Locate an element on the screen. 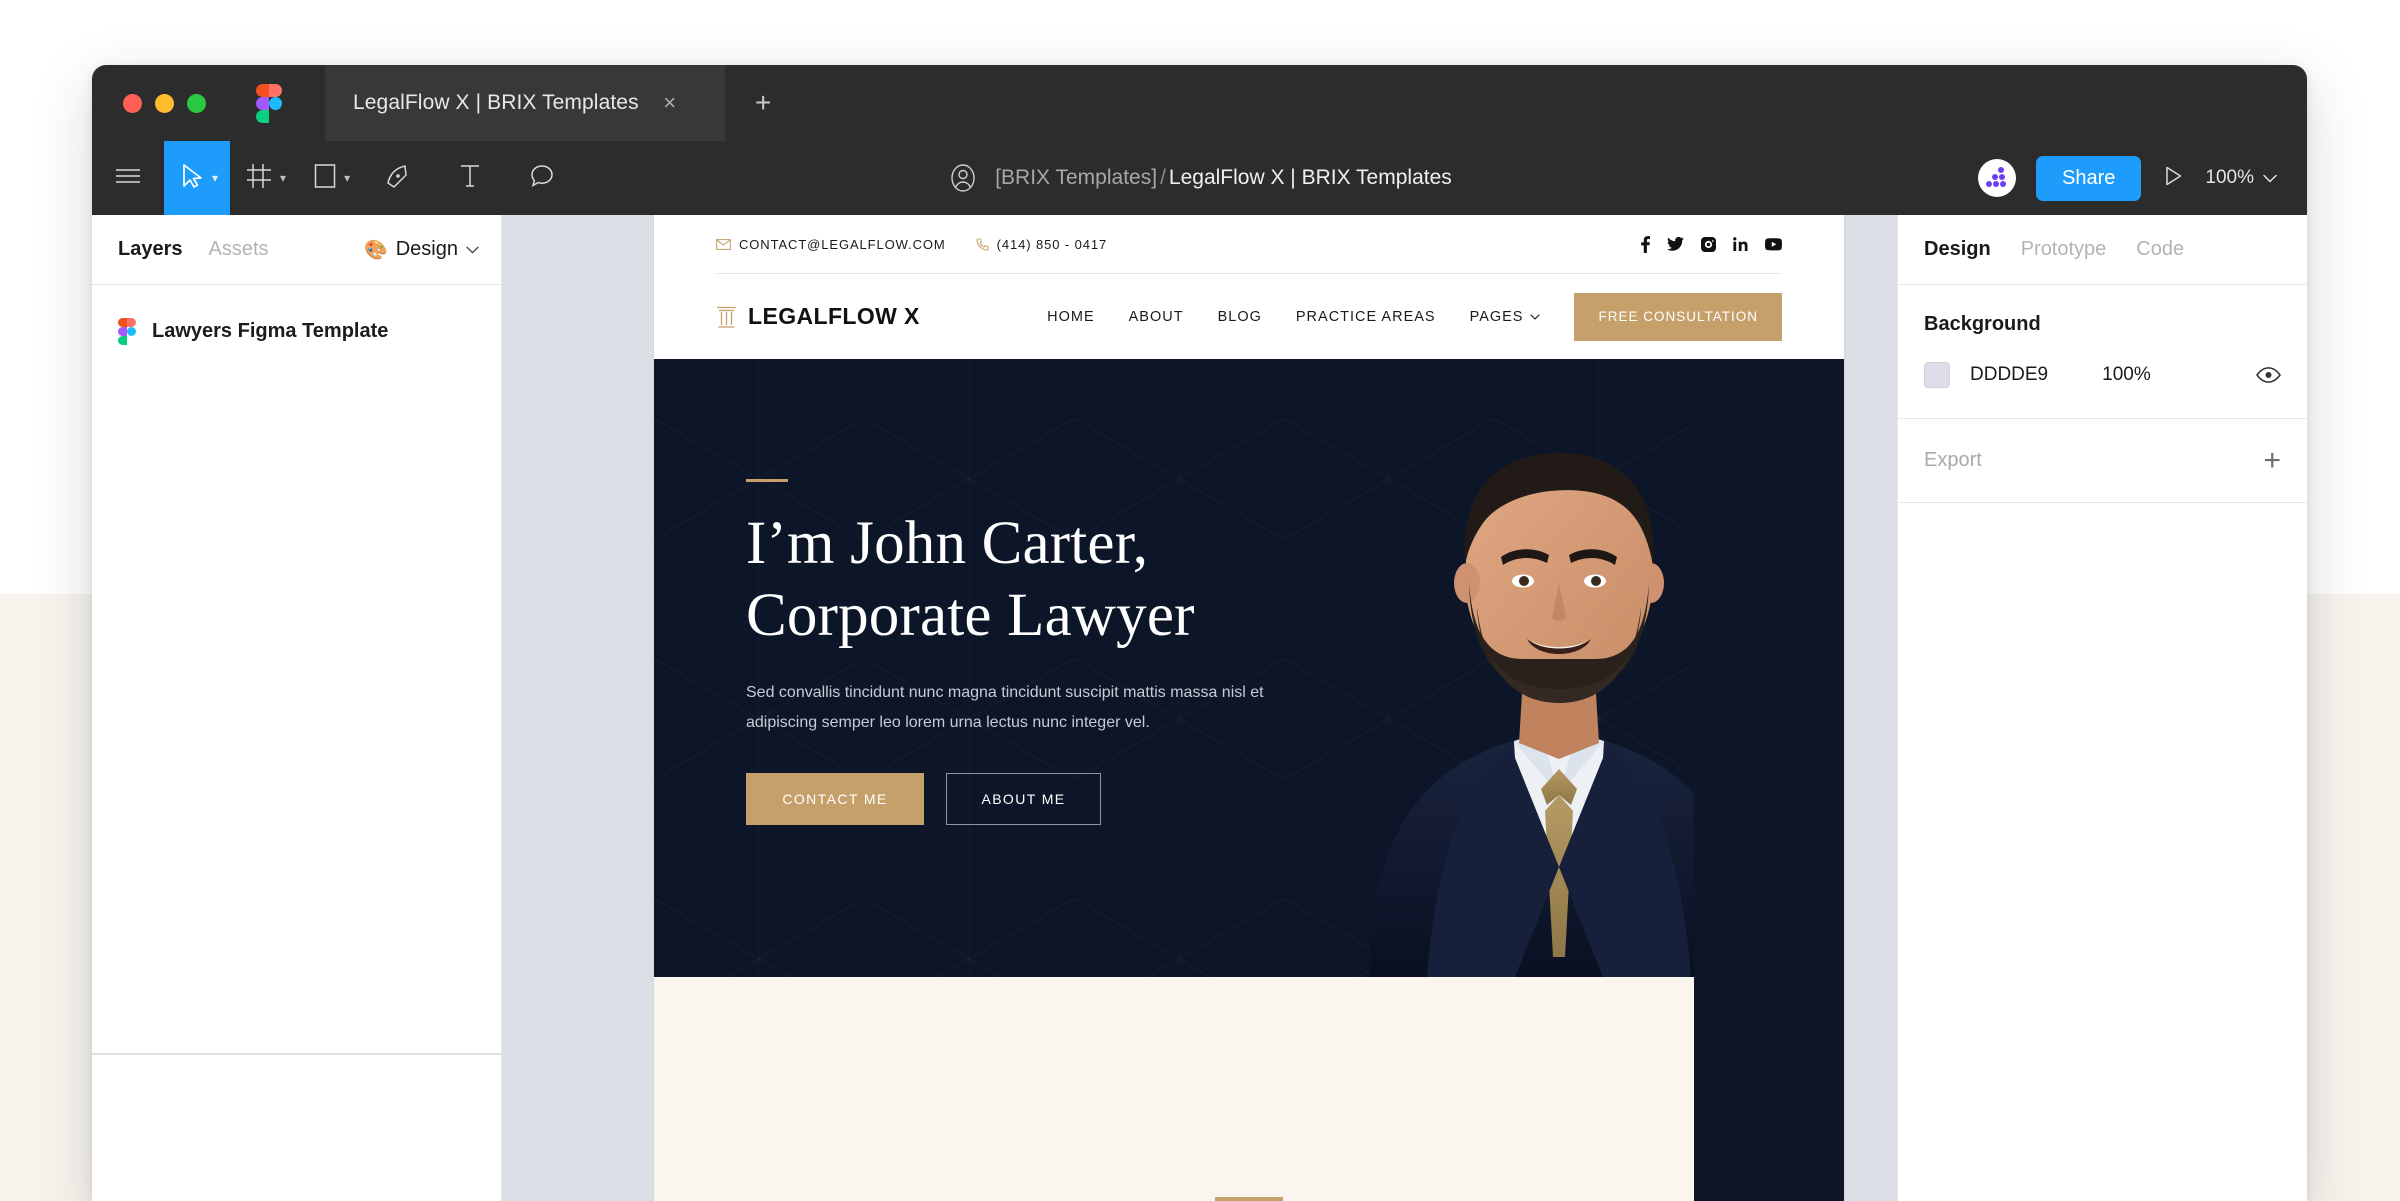 The width and height of the screenshot is (2400, 1201). tab-layers: Layers is located at coordinates (150, 249).